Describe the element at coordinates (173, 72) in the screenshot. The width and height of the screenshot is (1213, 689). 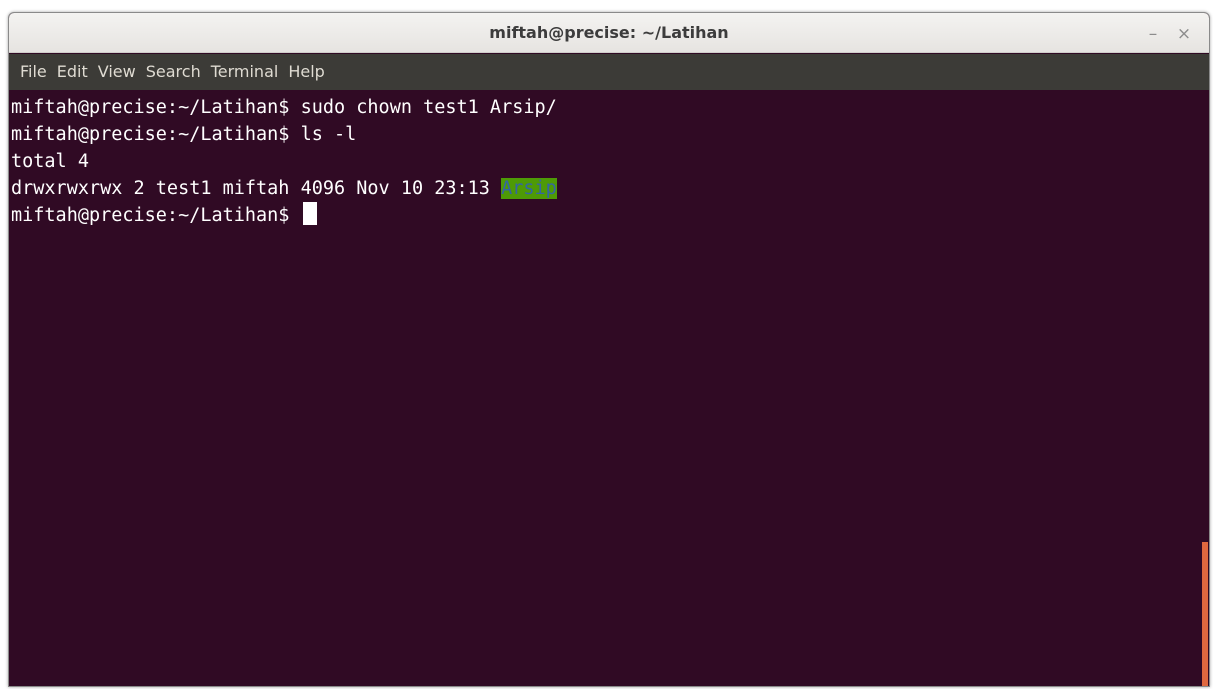
I see `menu-search: Search` at that location.